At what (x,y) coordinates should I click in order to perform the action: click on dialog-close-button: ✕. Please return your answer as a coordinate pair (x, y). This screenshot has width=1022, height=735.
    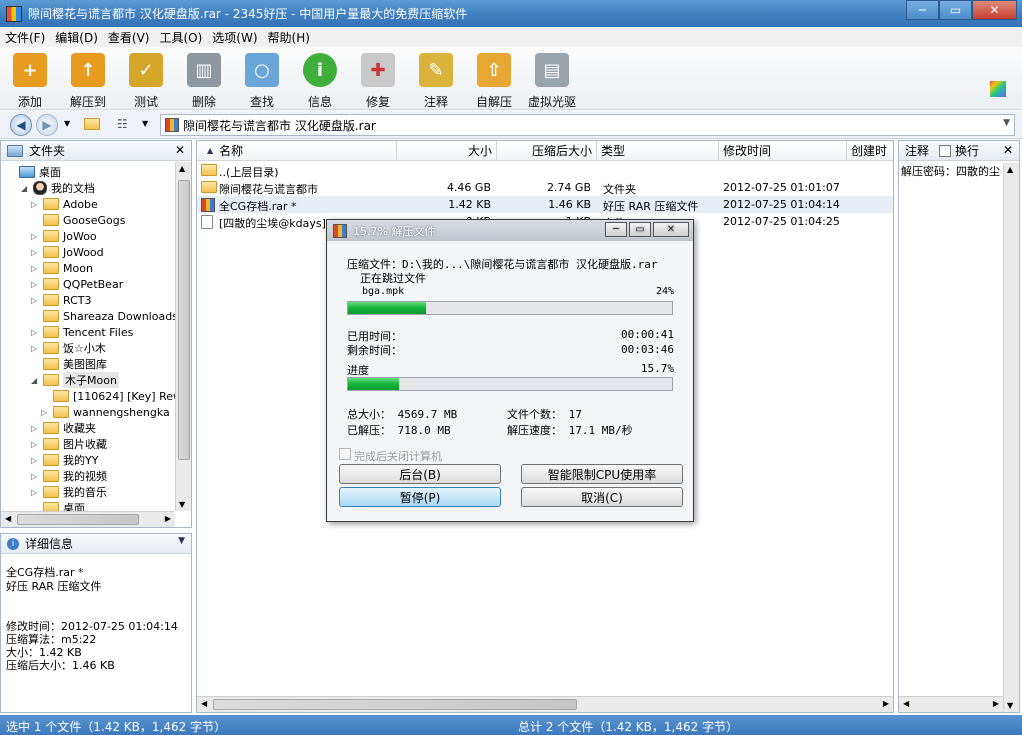
    Looking at the image, I should click on (671, 229).